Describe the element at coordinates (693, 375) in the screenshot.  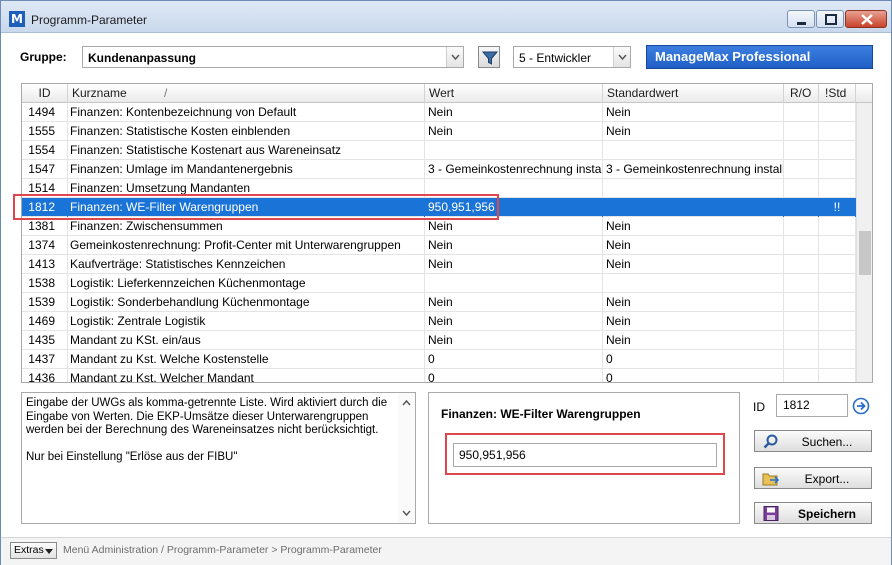
I see `cell-standardwert: 0` at that location.